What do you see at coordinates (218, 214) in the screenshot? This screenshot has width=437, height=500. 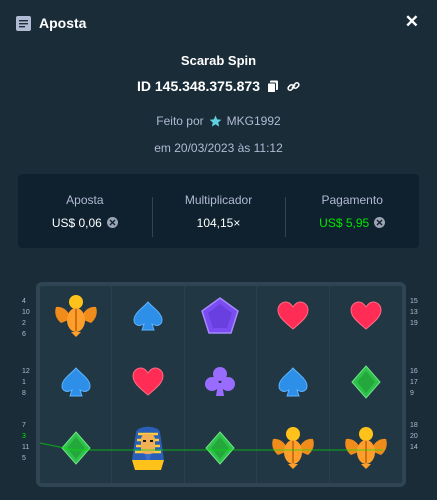 I see `stat-multiplier: Multiplicador 104,15×` at bounding box center [218, 214].